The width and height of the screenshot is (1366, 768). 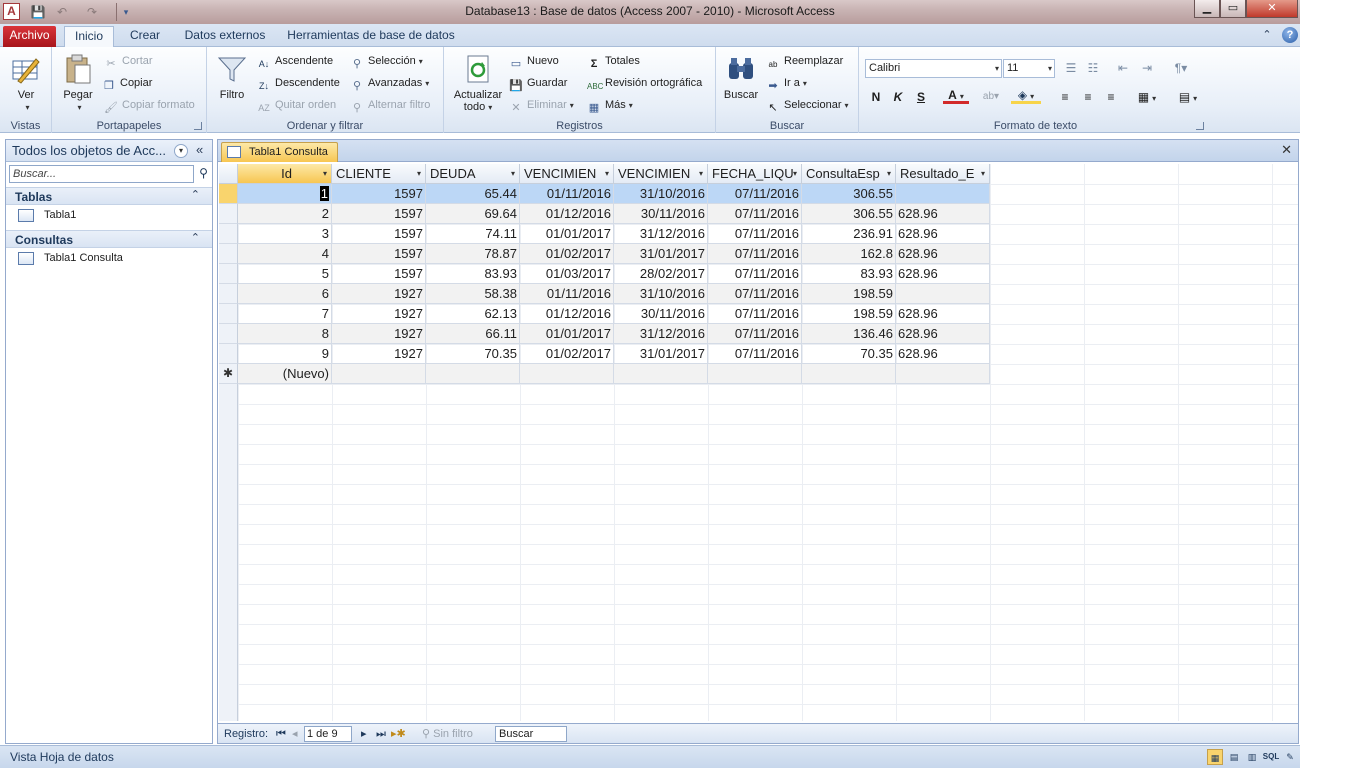 I want to click on tab-datos-externos: Datos externos, so click(x=225, y=36).